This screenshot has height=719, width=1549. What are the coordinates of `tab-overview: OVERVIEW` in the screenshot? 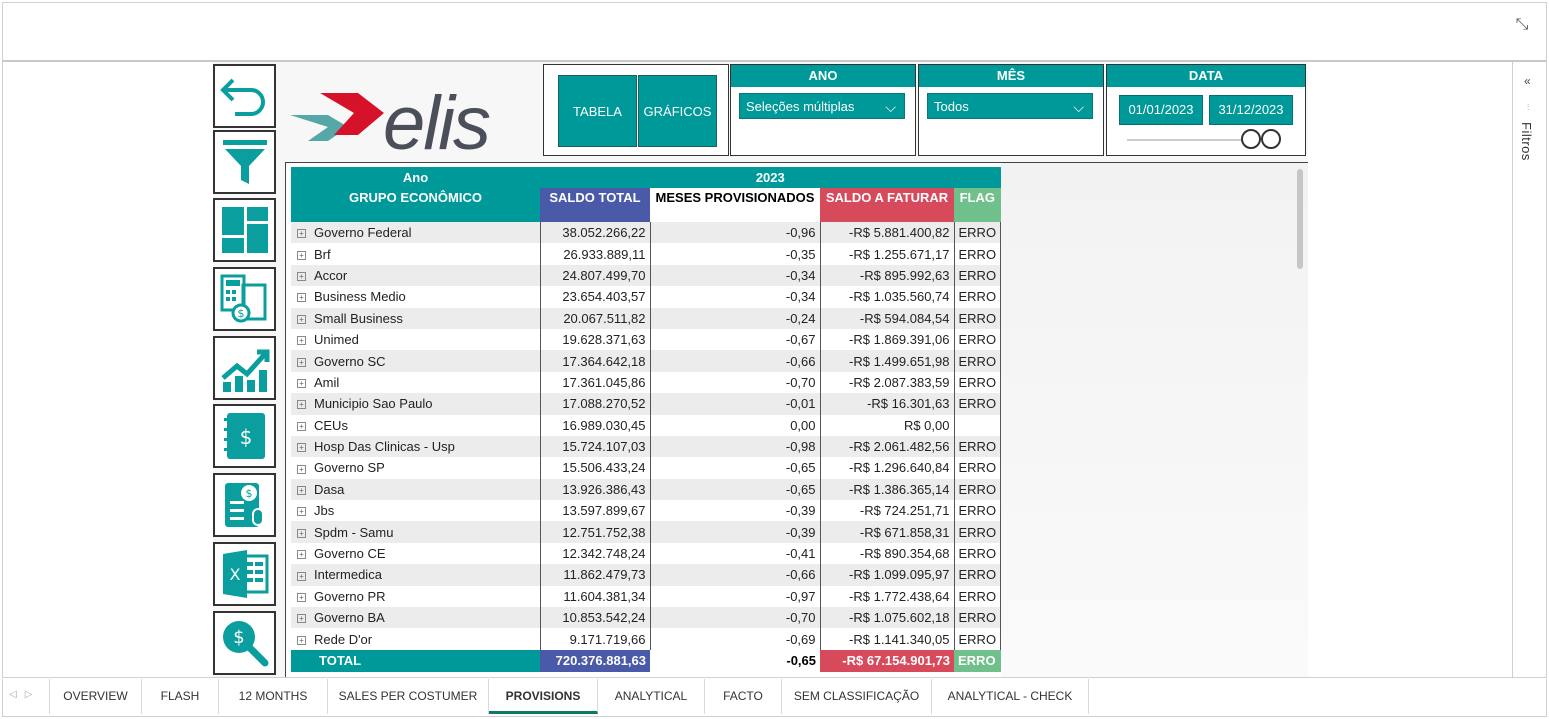 It's located at (95, 696).